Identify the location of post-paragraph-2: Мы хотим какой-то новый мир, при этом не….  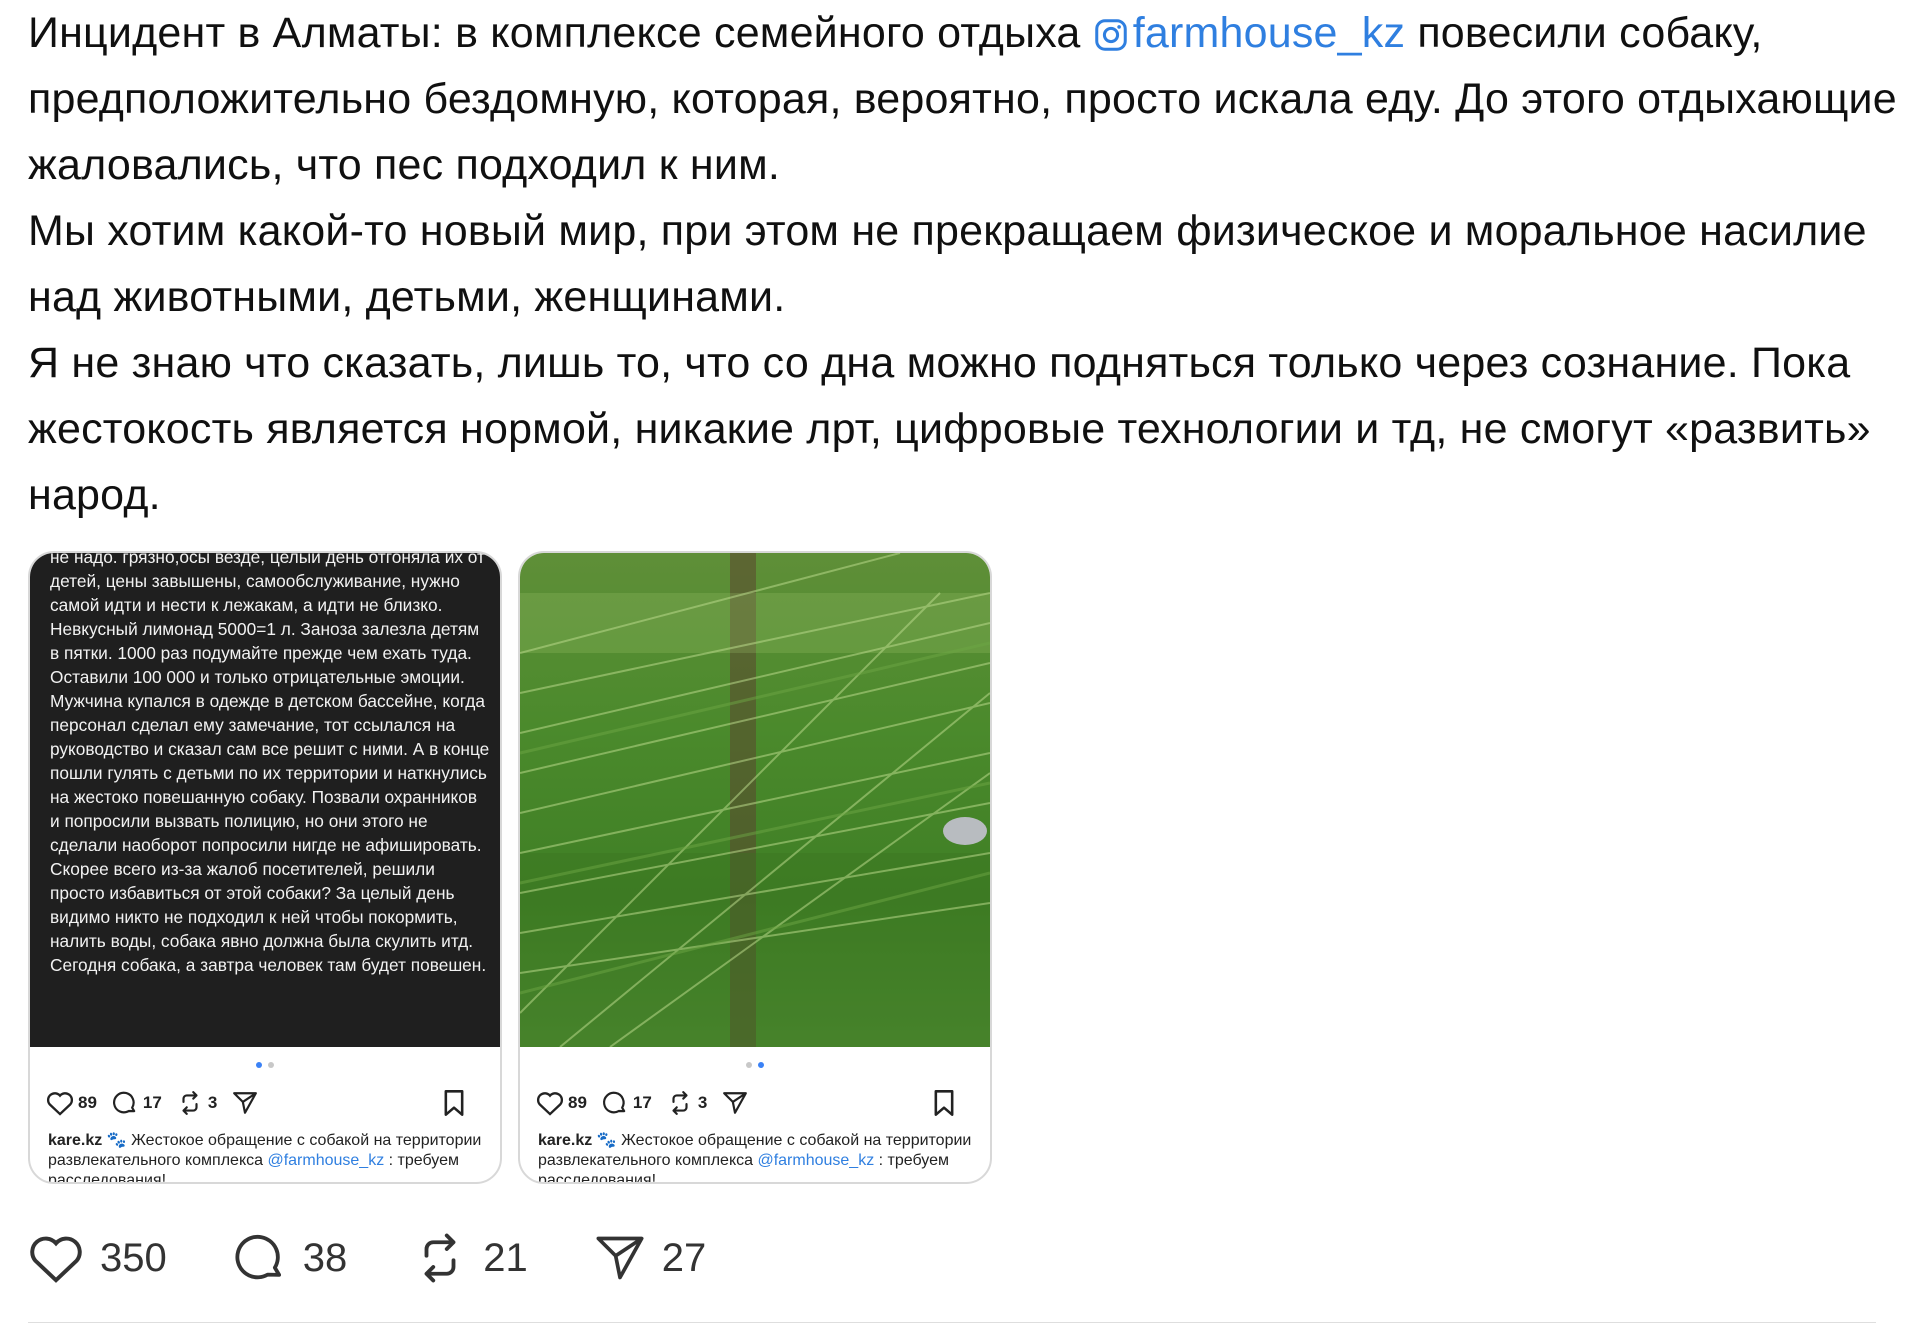
(947, 264).